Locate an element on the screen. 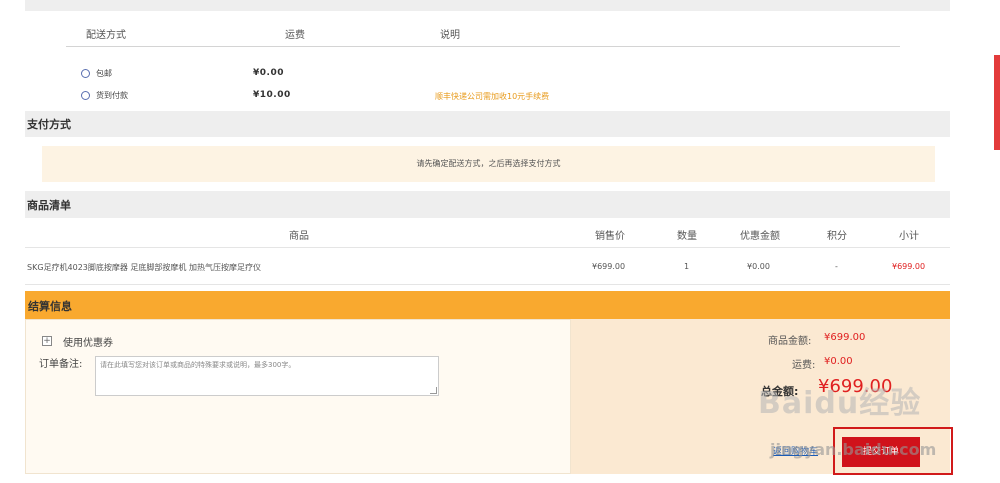  shipping-note-cod: 顺丰快递公司需加收10元手续费 is located at coordinates (492, 96).